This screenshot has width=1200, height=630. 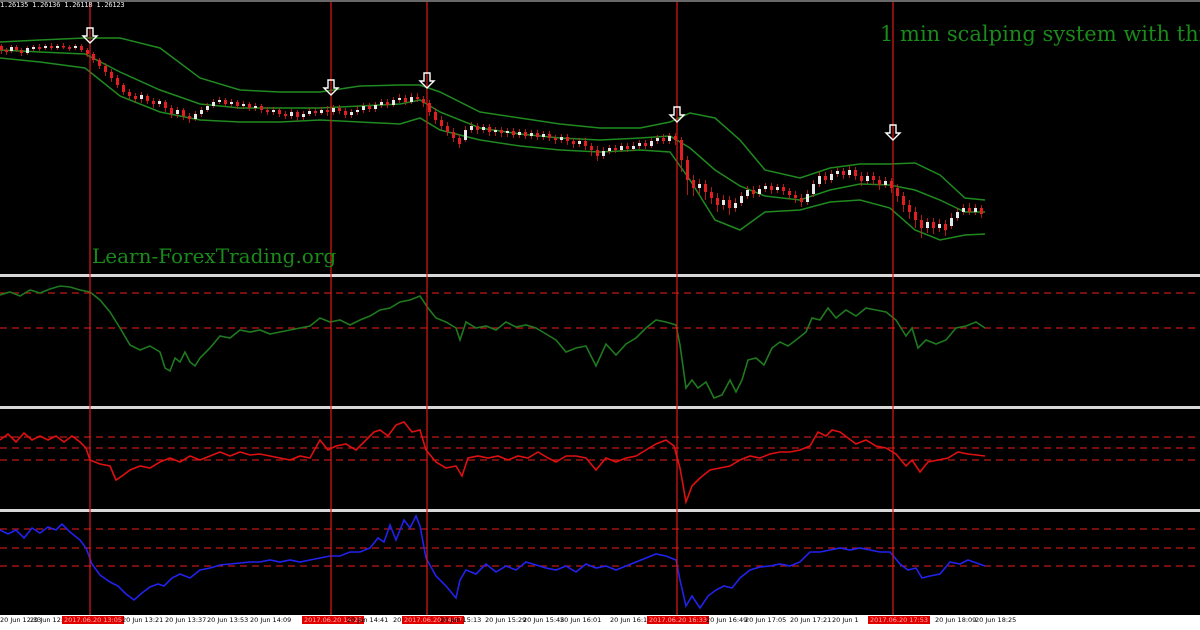 I want to click on indicator-1-line, so click(x=493, y=342).